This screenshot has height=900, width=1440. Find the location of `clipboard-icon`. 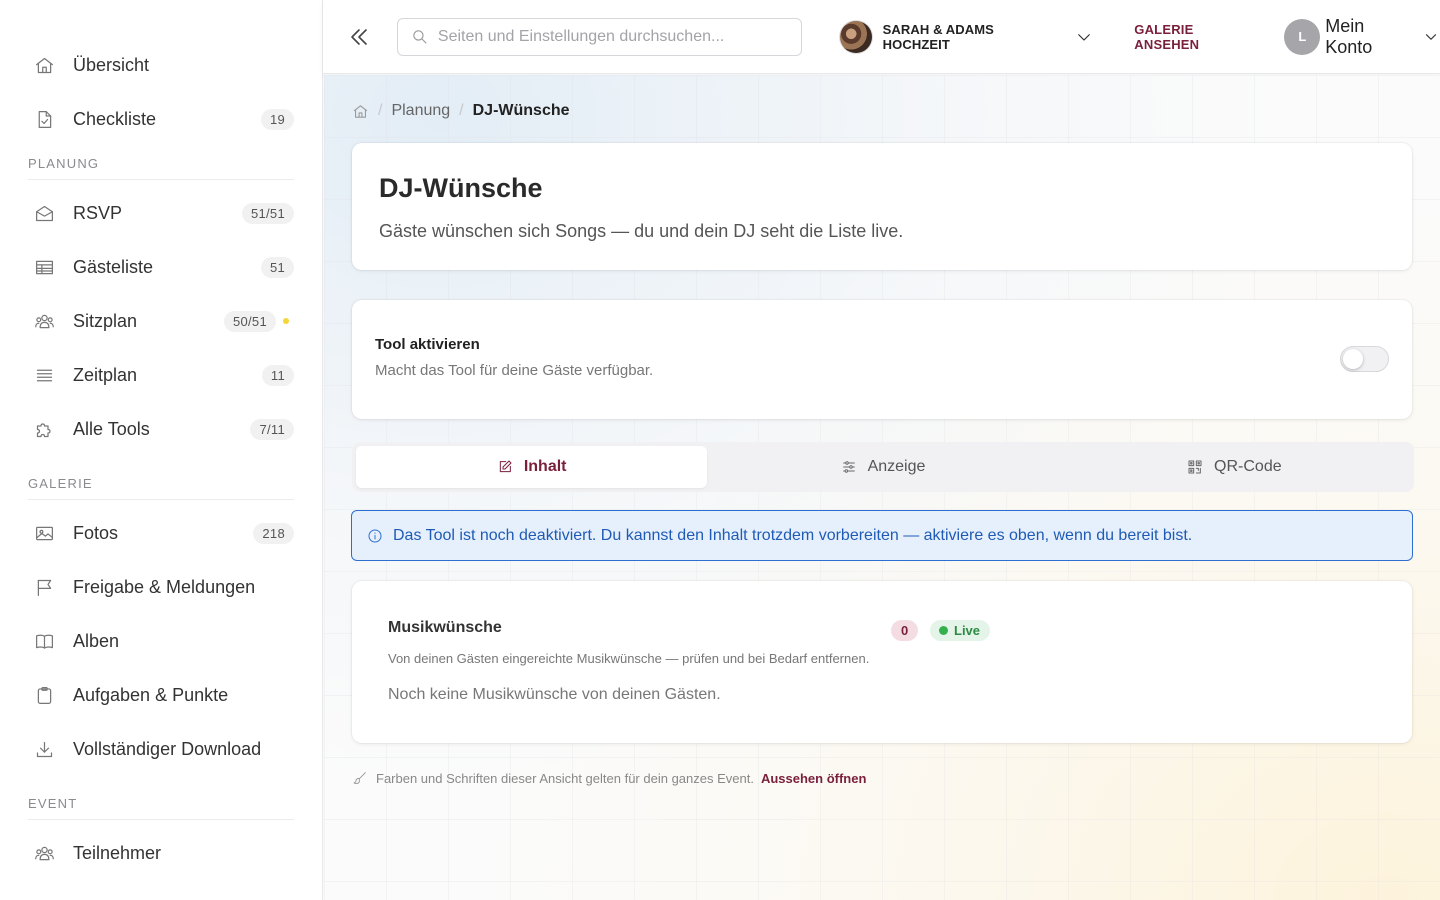

clipboard-icon is located at coordinates (44, 695).